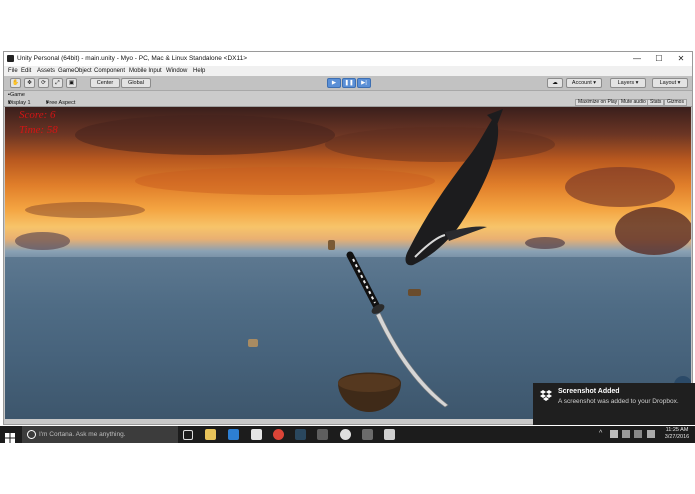 The image size is (695, 494). I want to click on step-button: ▶|, so click(364, 83).